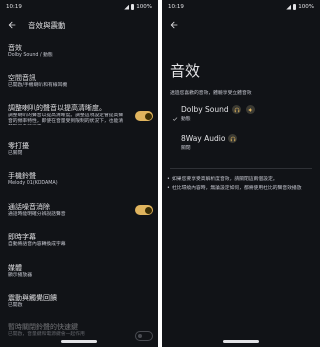 Image resolution: width=320 pixels, height=347 pixels. I want to click on check-icon, so click(175, 116).